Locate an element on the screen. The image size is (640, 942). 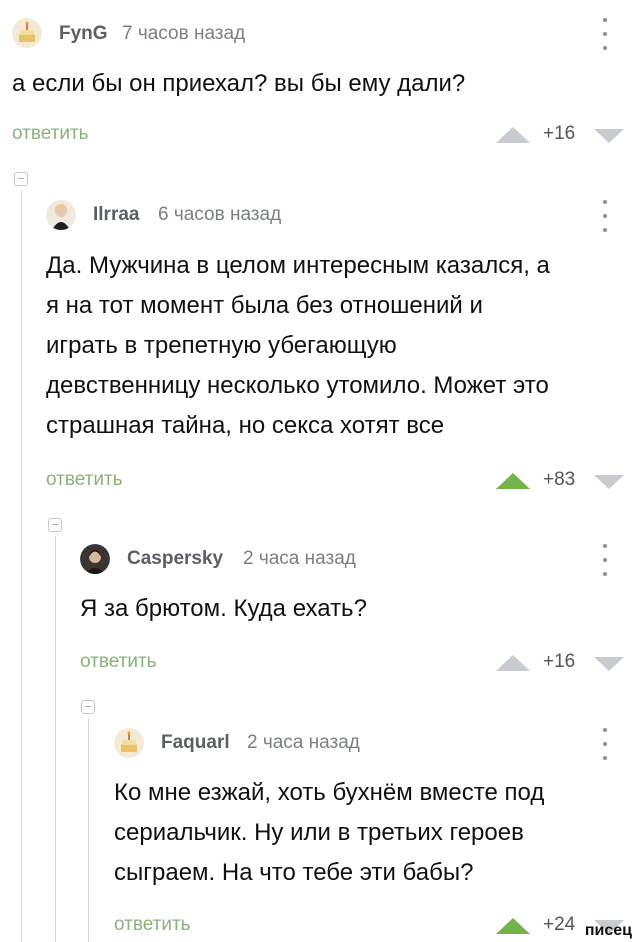
watermark: писец is located at coordinates (608, 930).